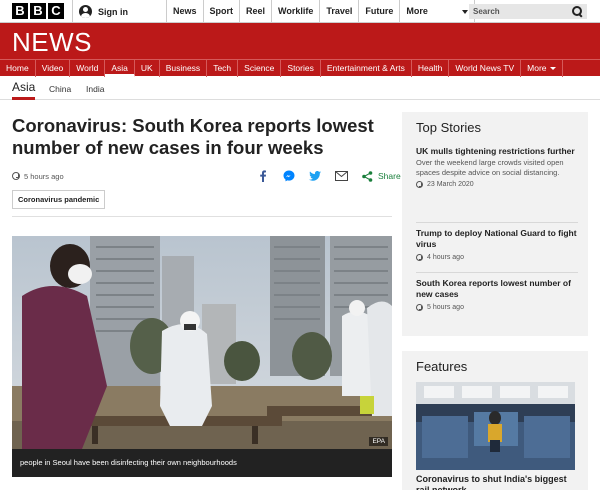 The height and width of the screenshot is (490, 600). What do you see at coordinates (18, 68) in the screenshot?
I see `news-nav-home: Home` at bounding box center [18, 68].